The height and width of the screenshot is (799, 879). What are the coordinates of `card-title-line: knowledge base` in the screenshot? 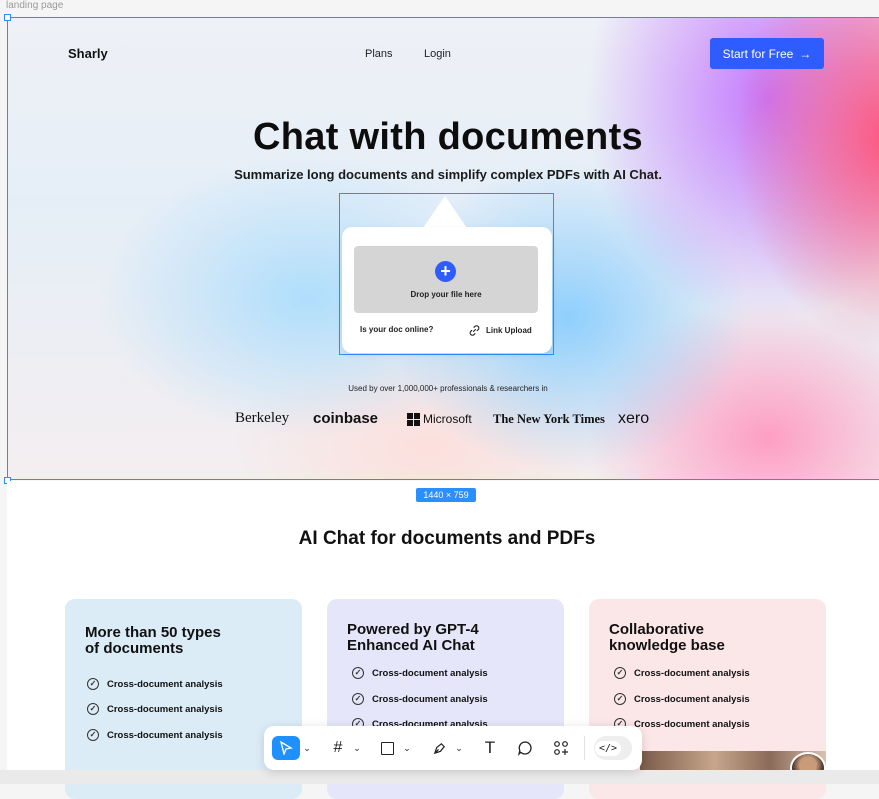 It's located at (667, 645).